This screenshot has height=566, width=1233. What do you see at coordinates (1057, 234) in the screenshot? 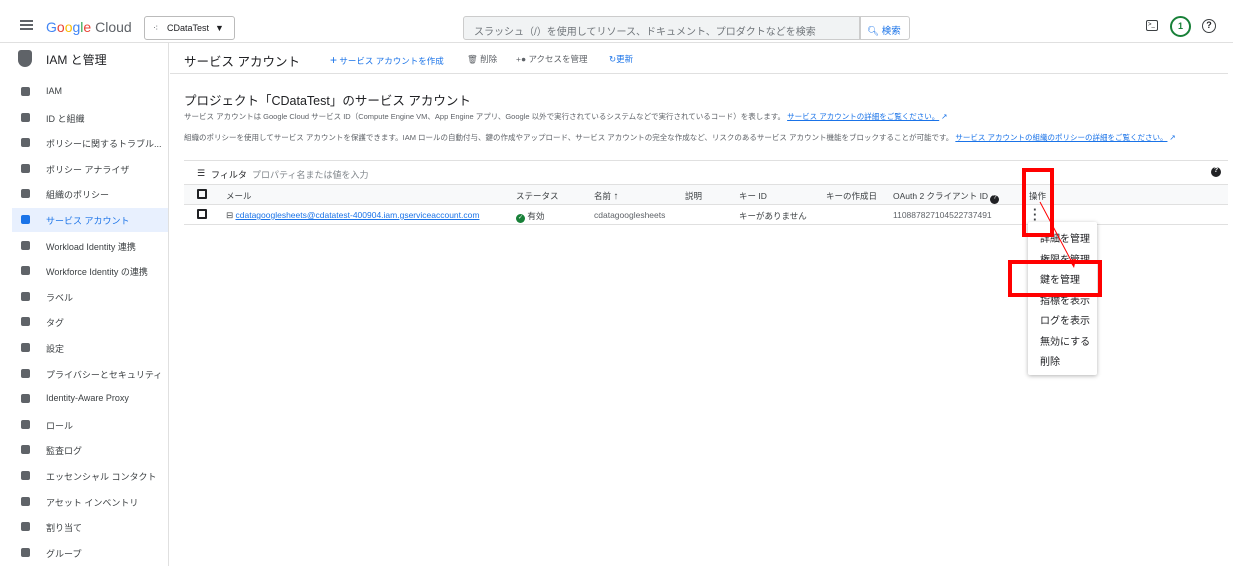
I see `annotation-arrow` at bounding box center [1057, 234].